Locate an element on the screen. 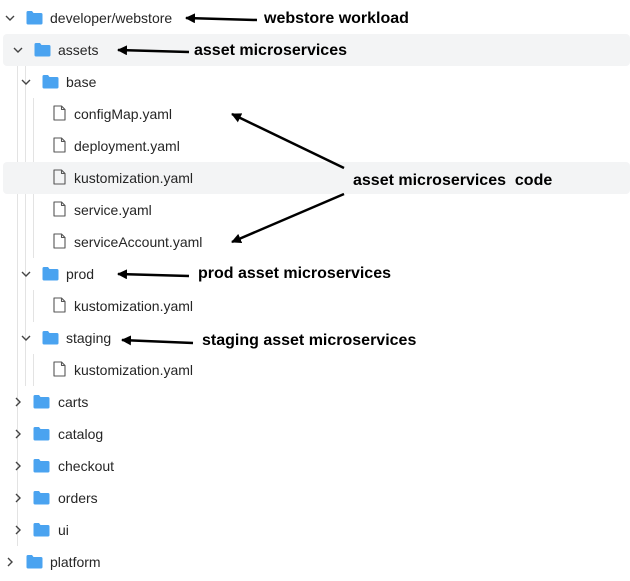 This screenshot has width=630, height=581. annotation-code: asset microservices code is located at coordinates (453, 180).